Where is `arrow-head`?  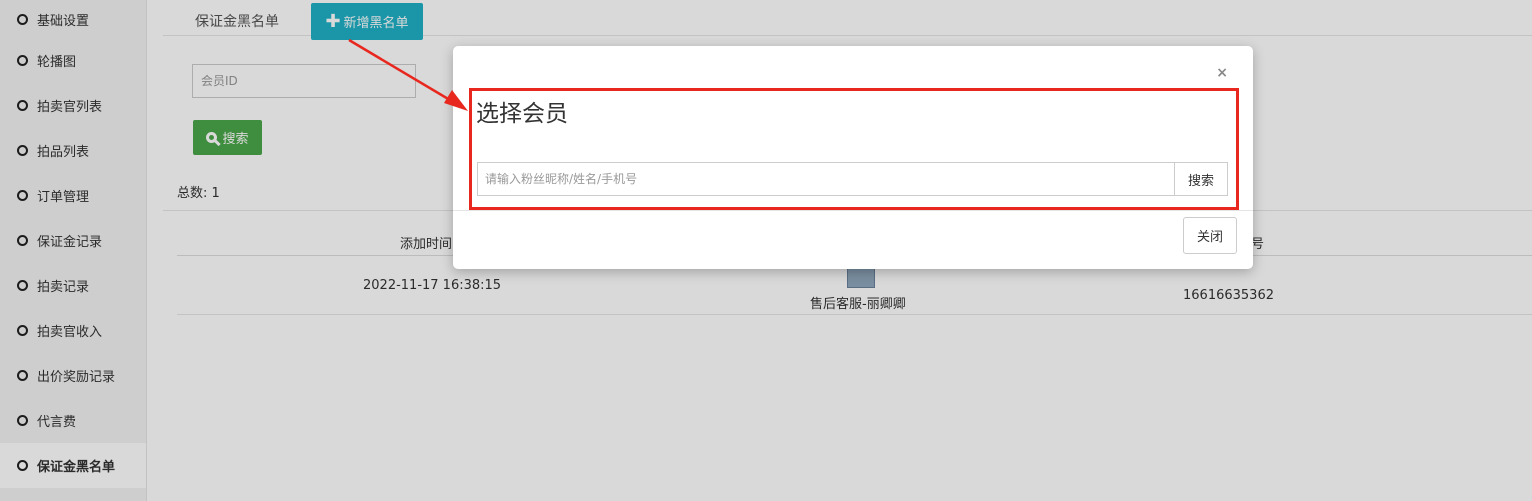
arrow-head is located at coordinates (456, 100).